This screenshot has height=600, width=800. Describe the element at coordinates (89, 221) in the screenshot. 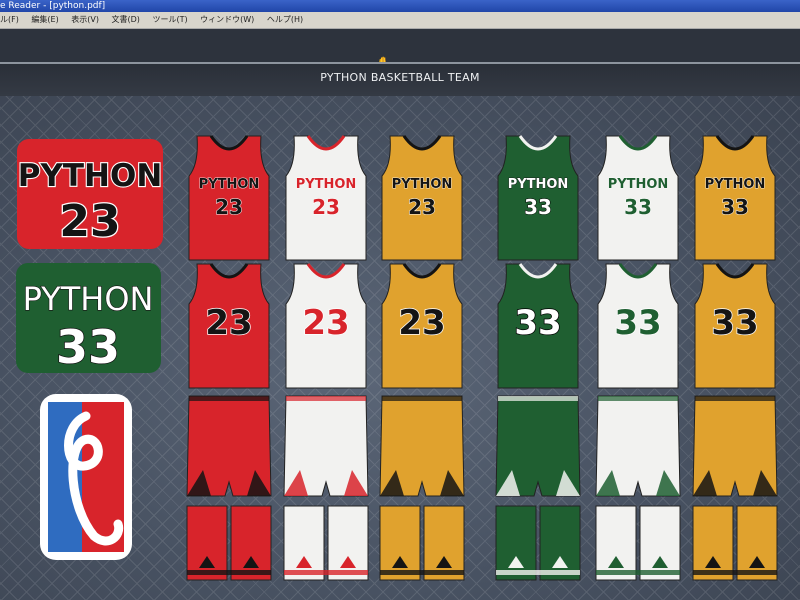

I see `panel-number: 23` at that location.